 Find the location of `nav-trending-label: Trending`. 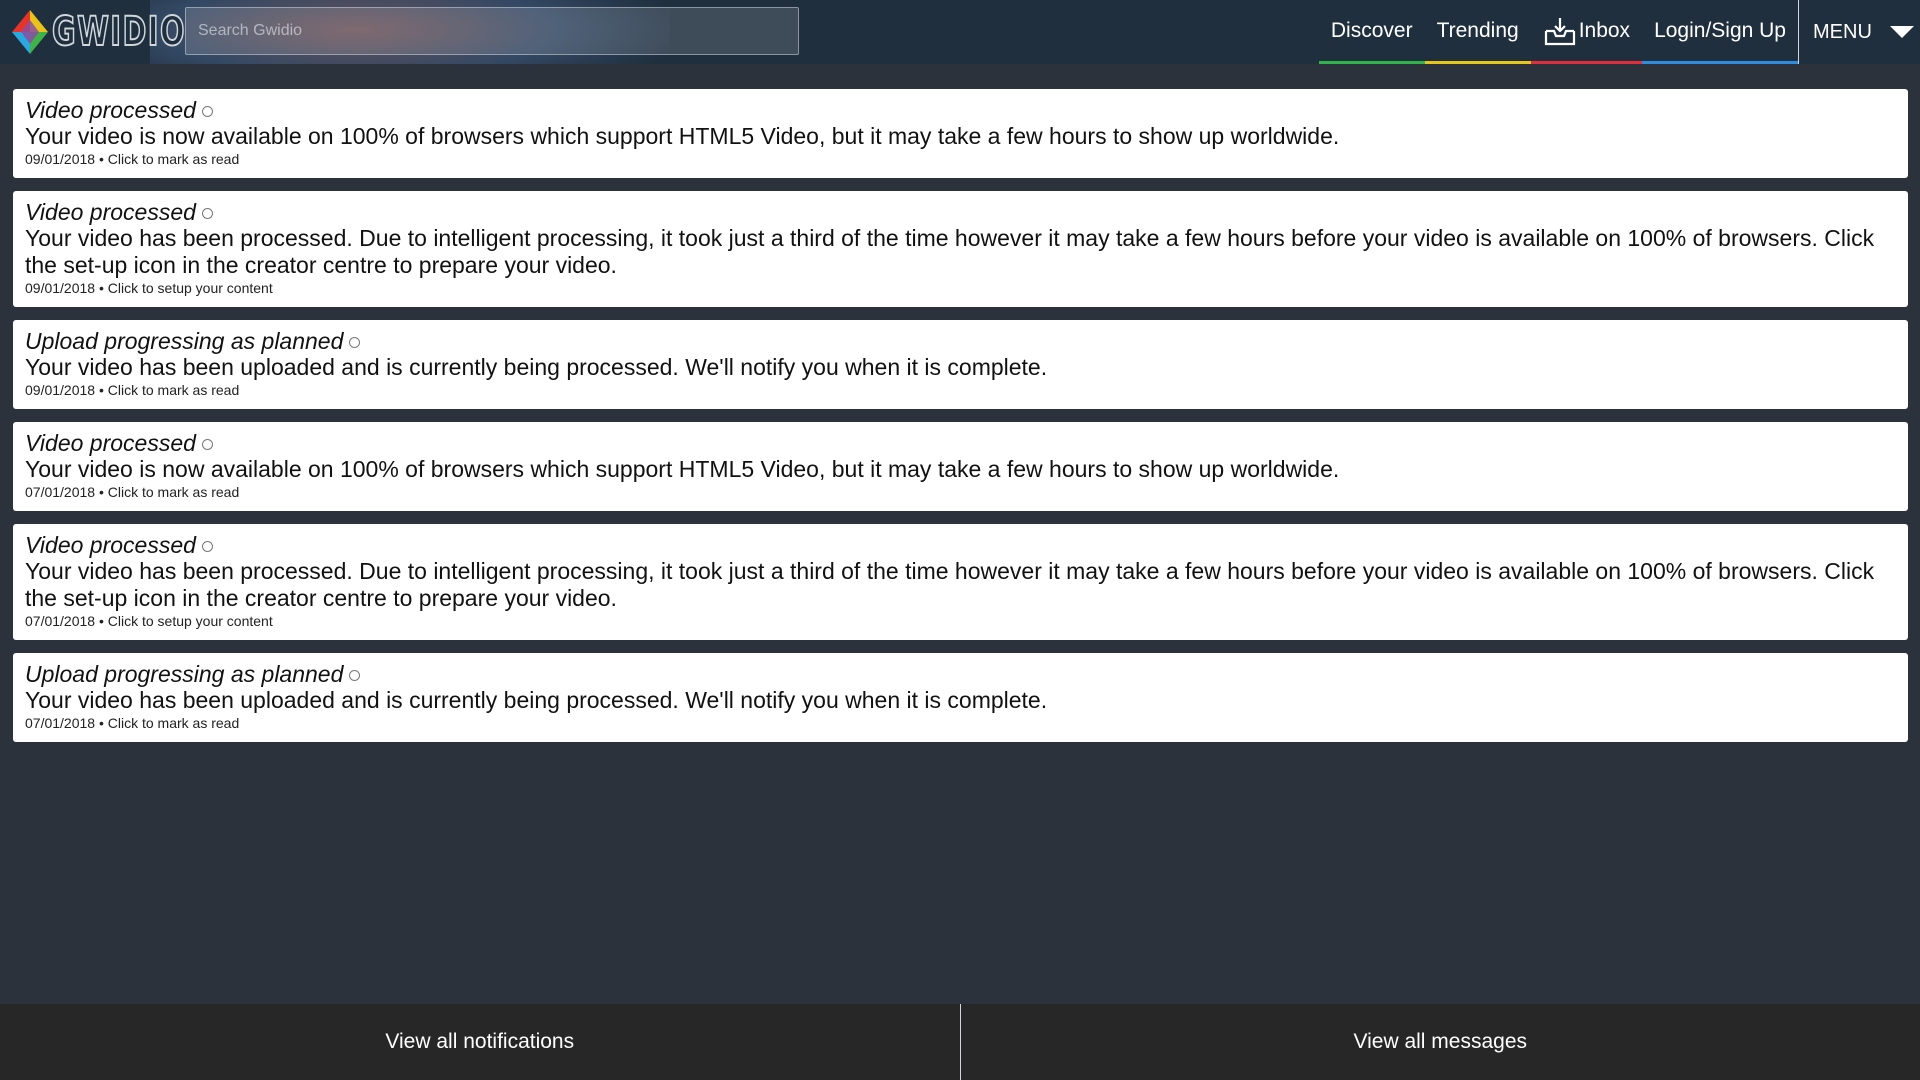

nav-trending-label: Trending is located at coordinates (1477, 30).